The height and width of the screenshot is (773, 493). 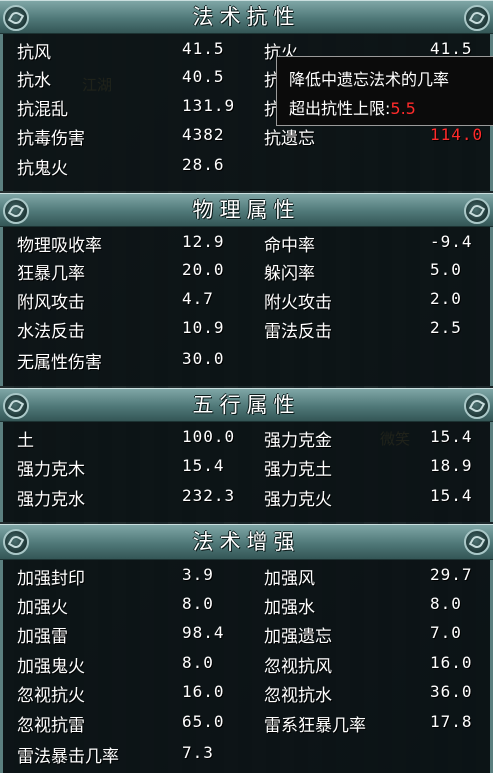 I want to click on stat-value: 18.9, so click(x=451, y=465).